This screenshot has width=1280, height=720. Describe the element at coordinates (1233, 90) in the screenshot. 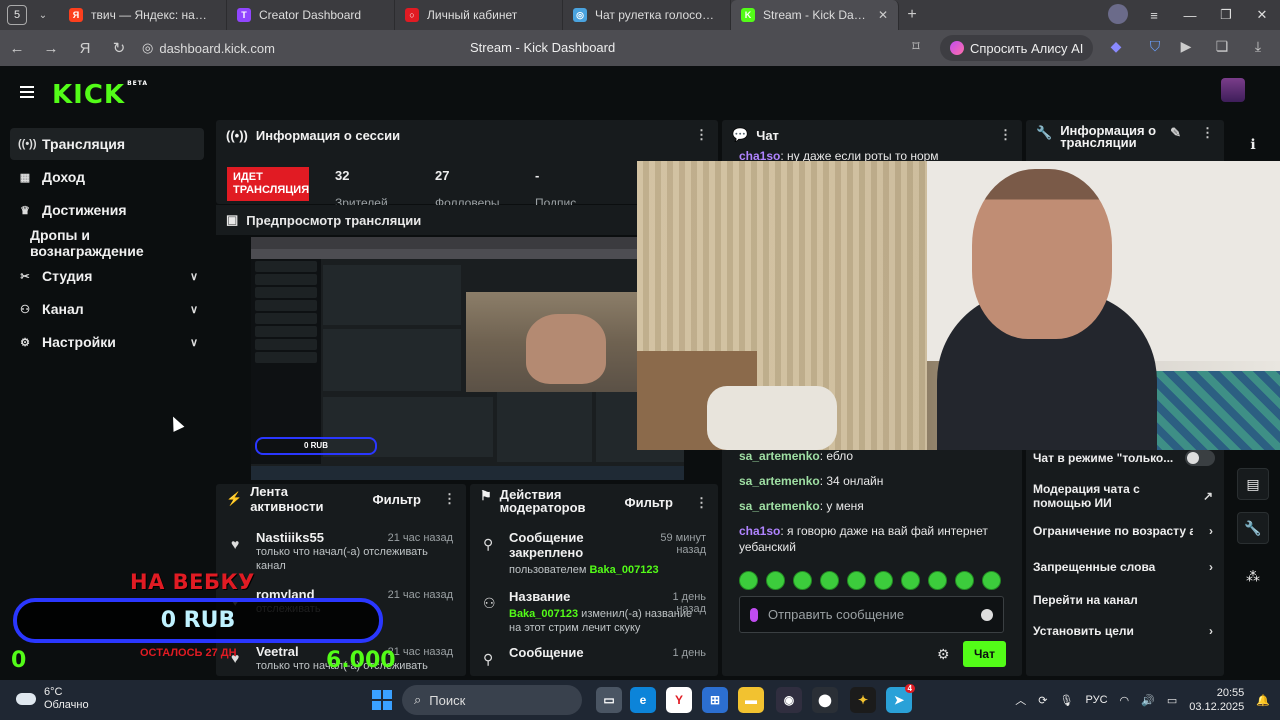

I see `user-avatar` at that location.